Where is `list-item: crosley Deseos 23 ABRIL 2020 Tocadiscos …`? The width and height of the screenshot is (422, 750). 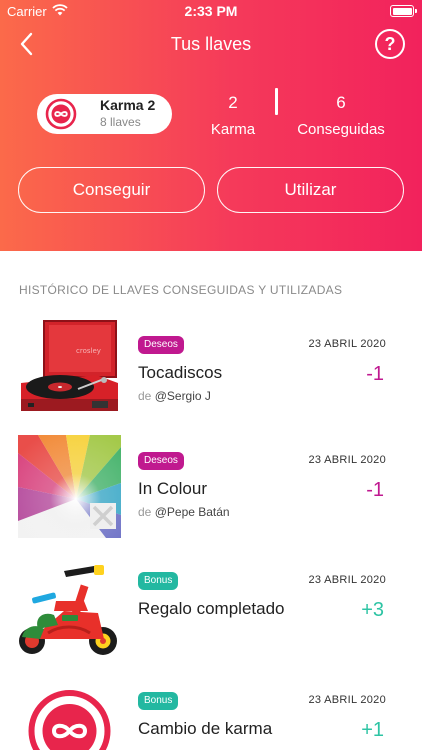 list-item: crosley Deseos 23 ABRIL 2020 Tocadiscos … is located at coordinates (211, 371).